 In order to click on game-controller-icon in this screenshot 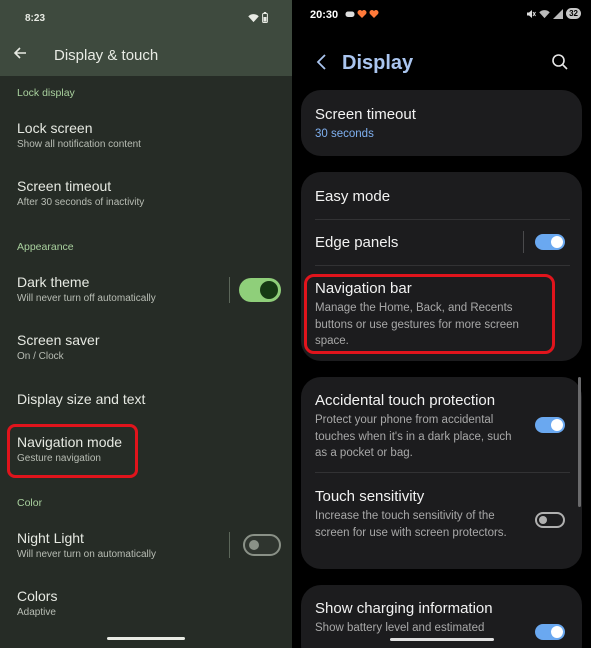, I will do `click(350, 14)`.